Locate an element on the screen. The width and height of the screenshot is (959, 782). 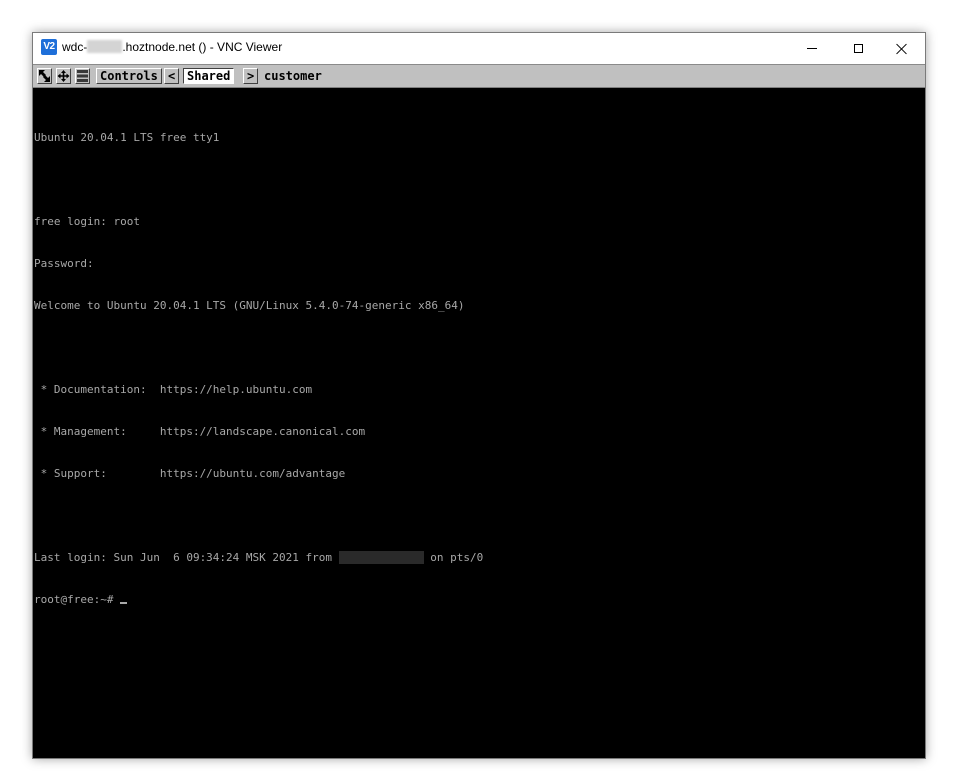
terminal-line: free login: root is located at coordinates (87, 221).